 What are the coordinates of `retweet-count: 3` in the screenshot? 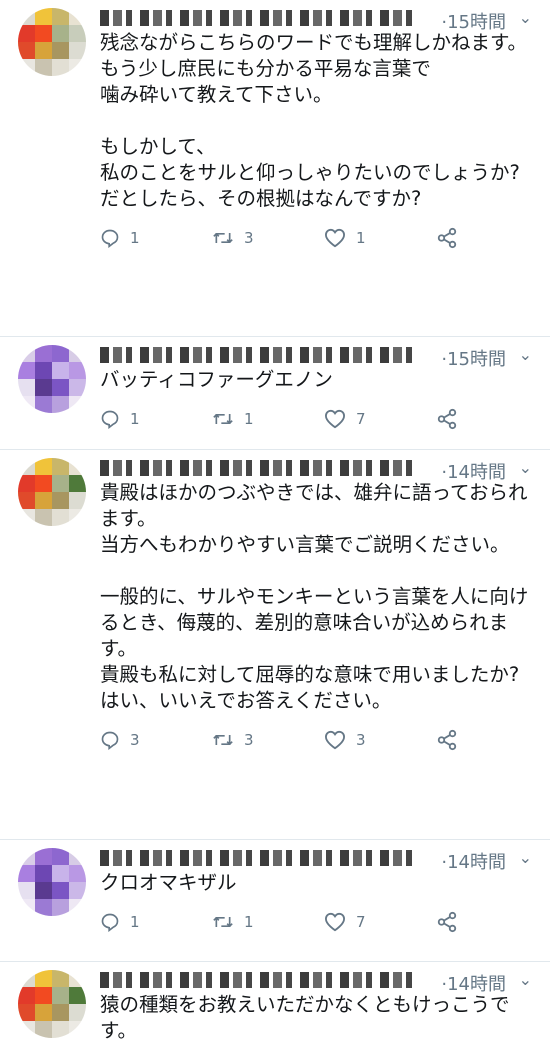 It's located at (249, 238).